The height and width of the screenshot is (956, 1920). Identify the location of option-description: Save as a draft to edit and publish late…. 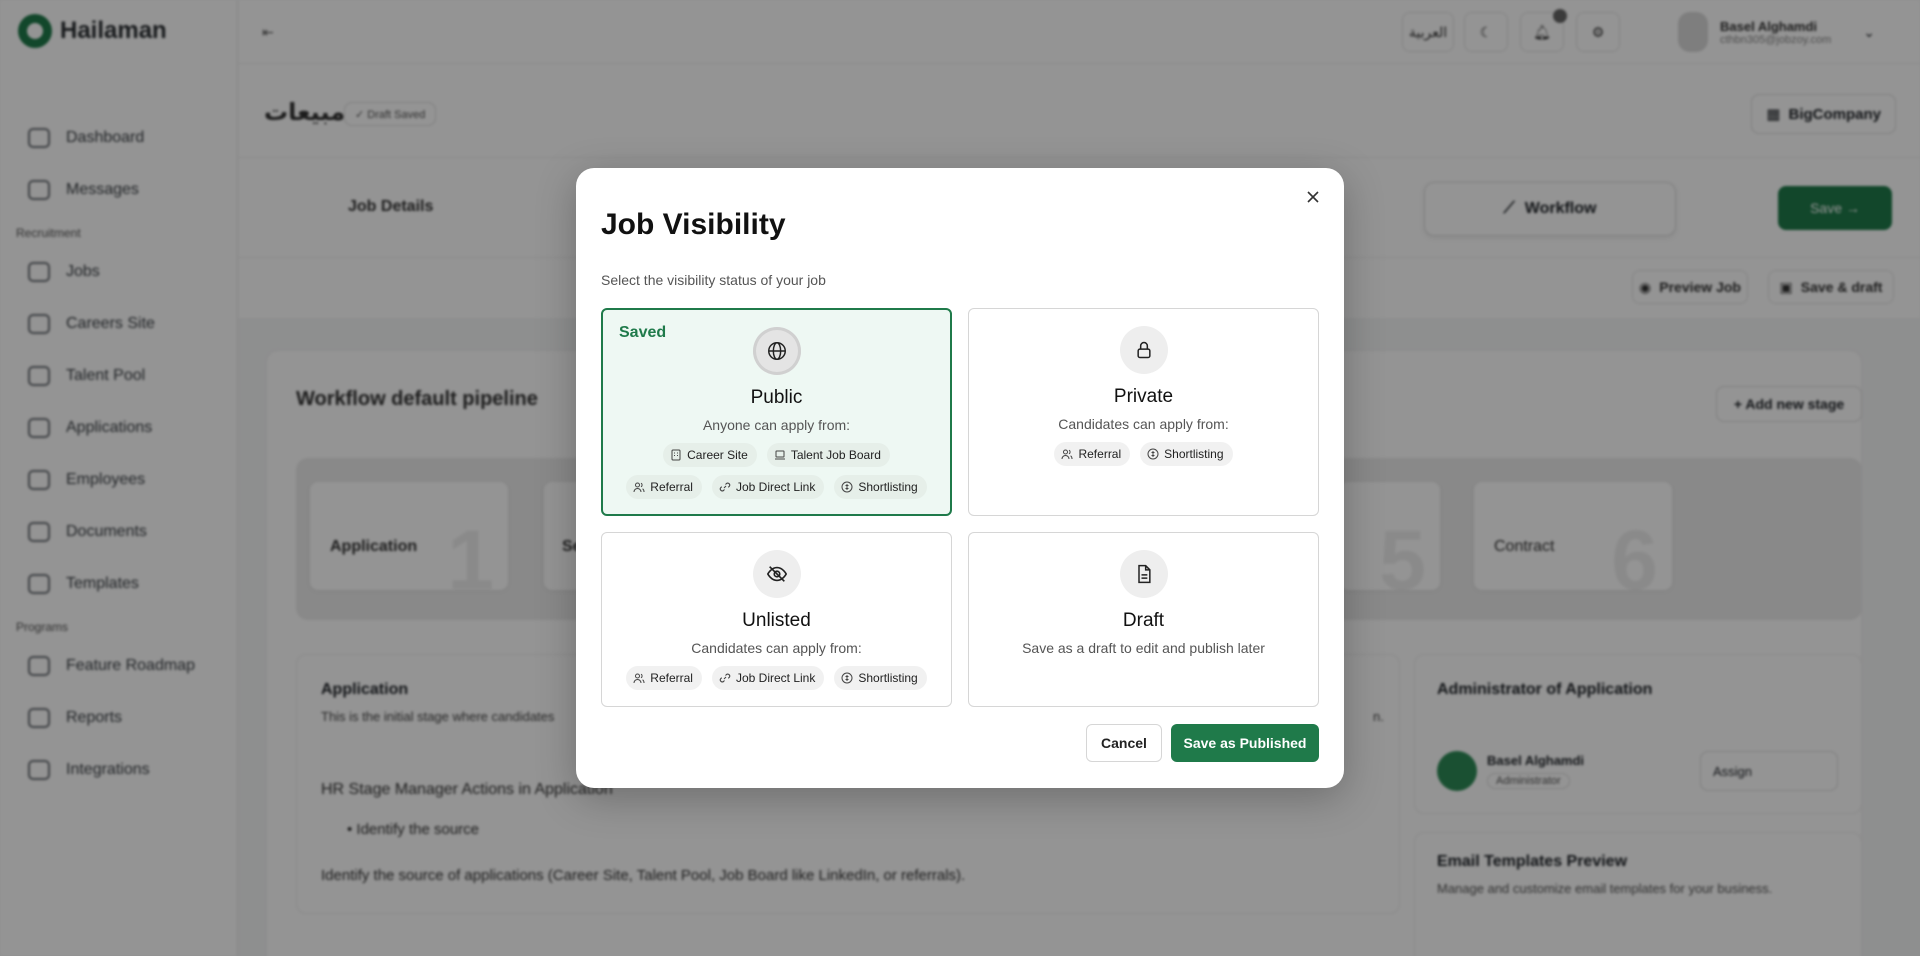
(1143, 648).